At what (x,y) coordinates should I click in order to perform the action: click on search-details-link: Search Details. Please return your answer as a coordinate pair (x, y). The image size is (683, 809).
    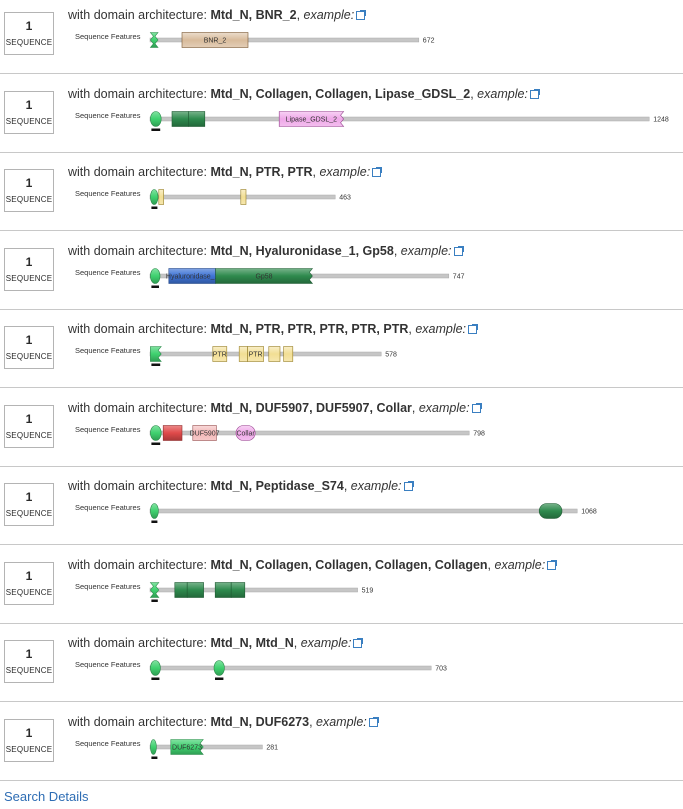
    Looking at the image, I should click on (46, 796).